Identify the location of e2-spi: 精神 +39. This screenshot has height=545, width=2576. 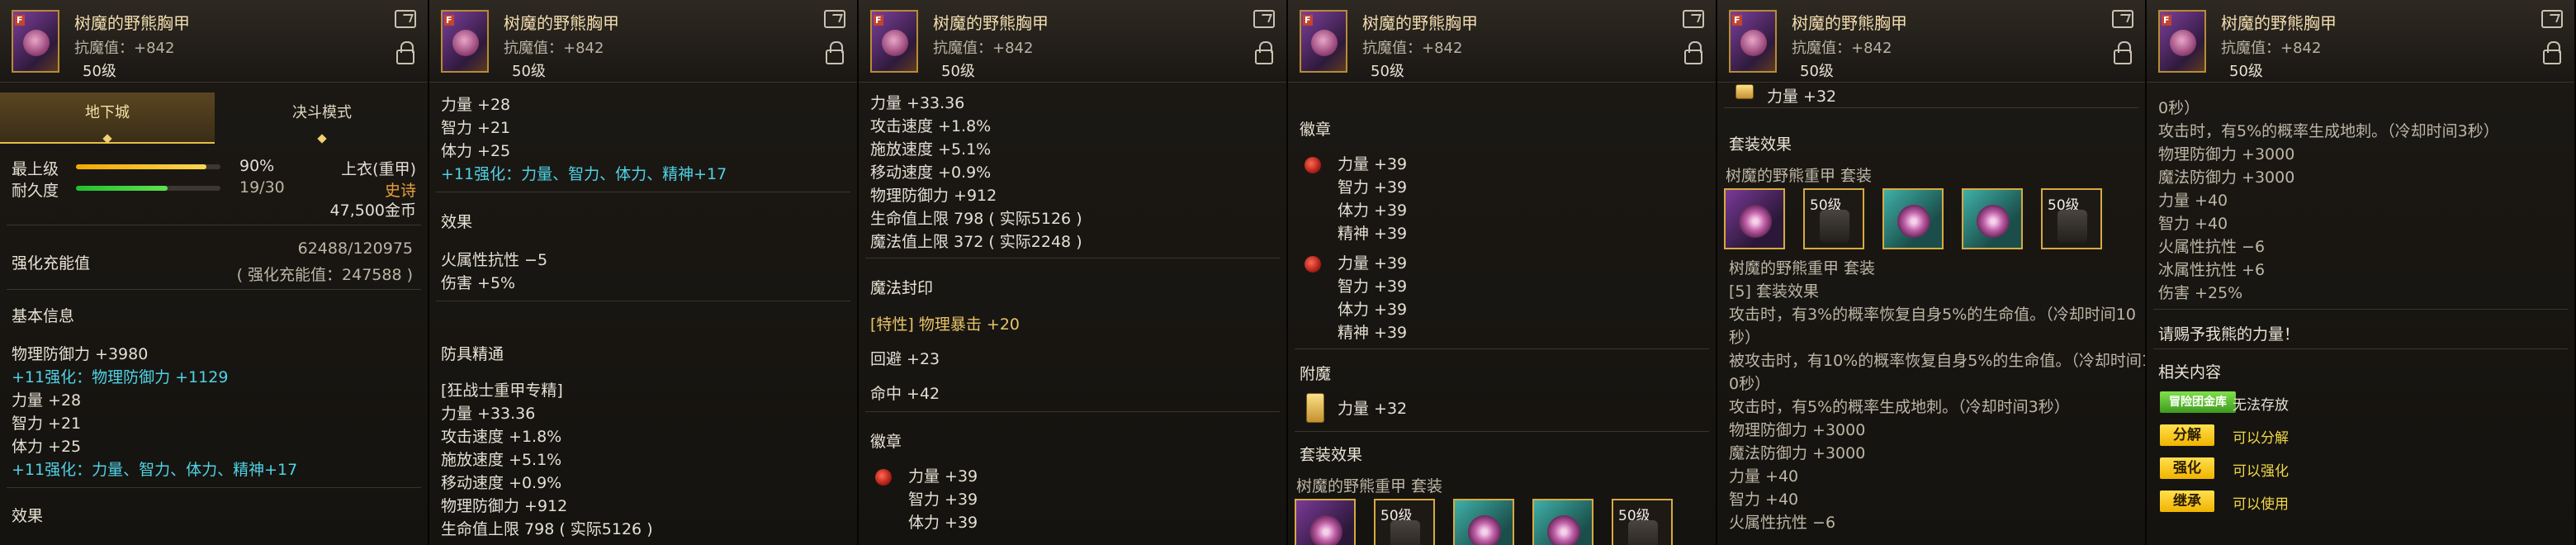
(1373, 333).